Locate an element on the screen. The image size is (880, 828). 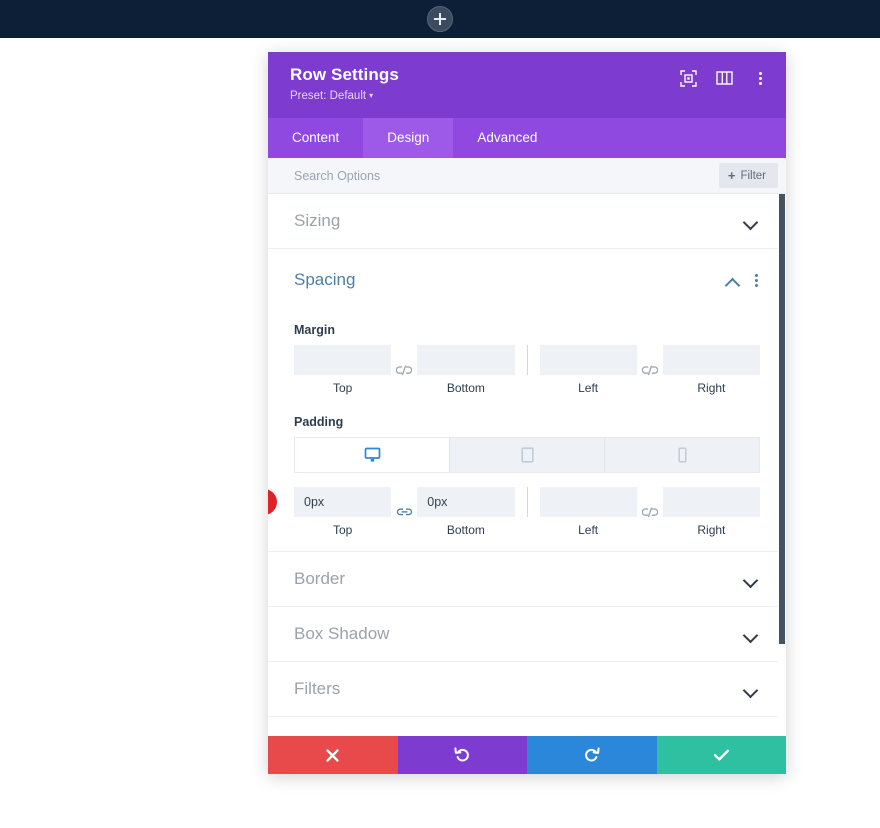
margin-right-field: Right is located at coordinates (711, 370).